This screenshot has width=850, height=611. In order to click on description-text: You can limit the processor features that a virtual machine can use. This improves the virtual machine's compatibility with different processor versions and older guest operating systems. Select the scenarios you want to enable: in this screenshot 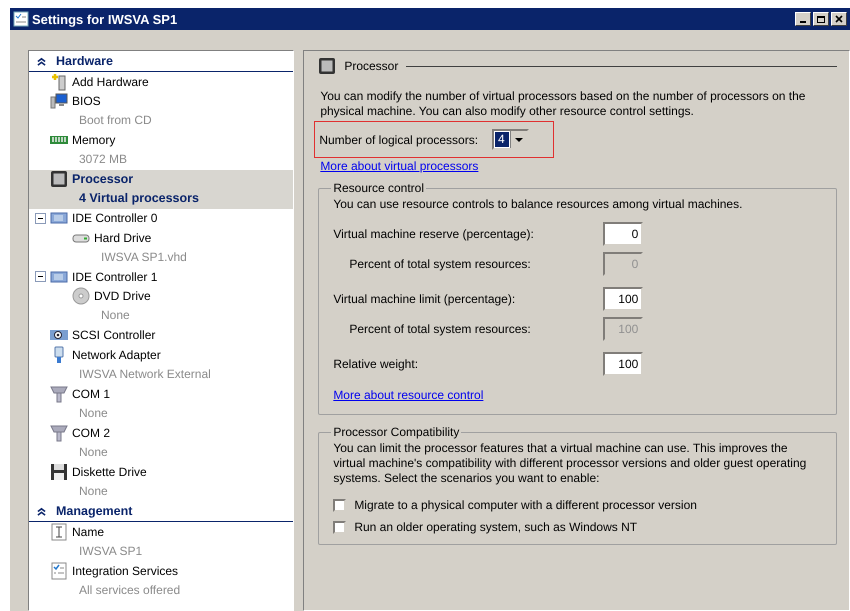, I will do `click(570, 463)`.